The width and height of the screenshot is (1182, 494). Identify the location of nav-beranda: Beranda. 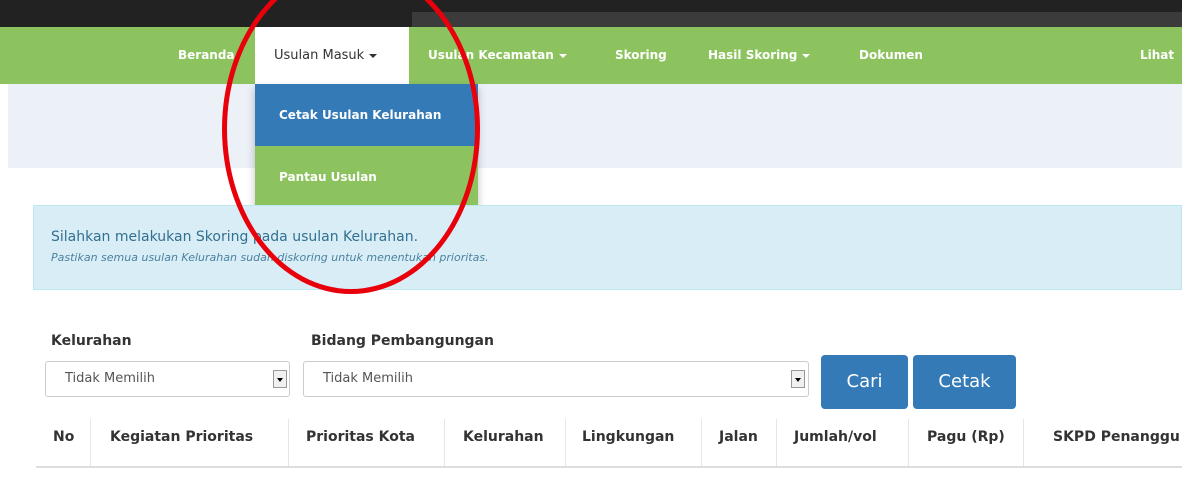
(206, 55).